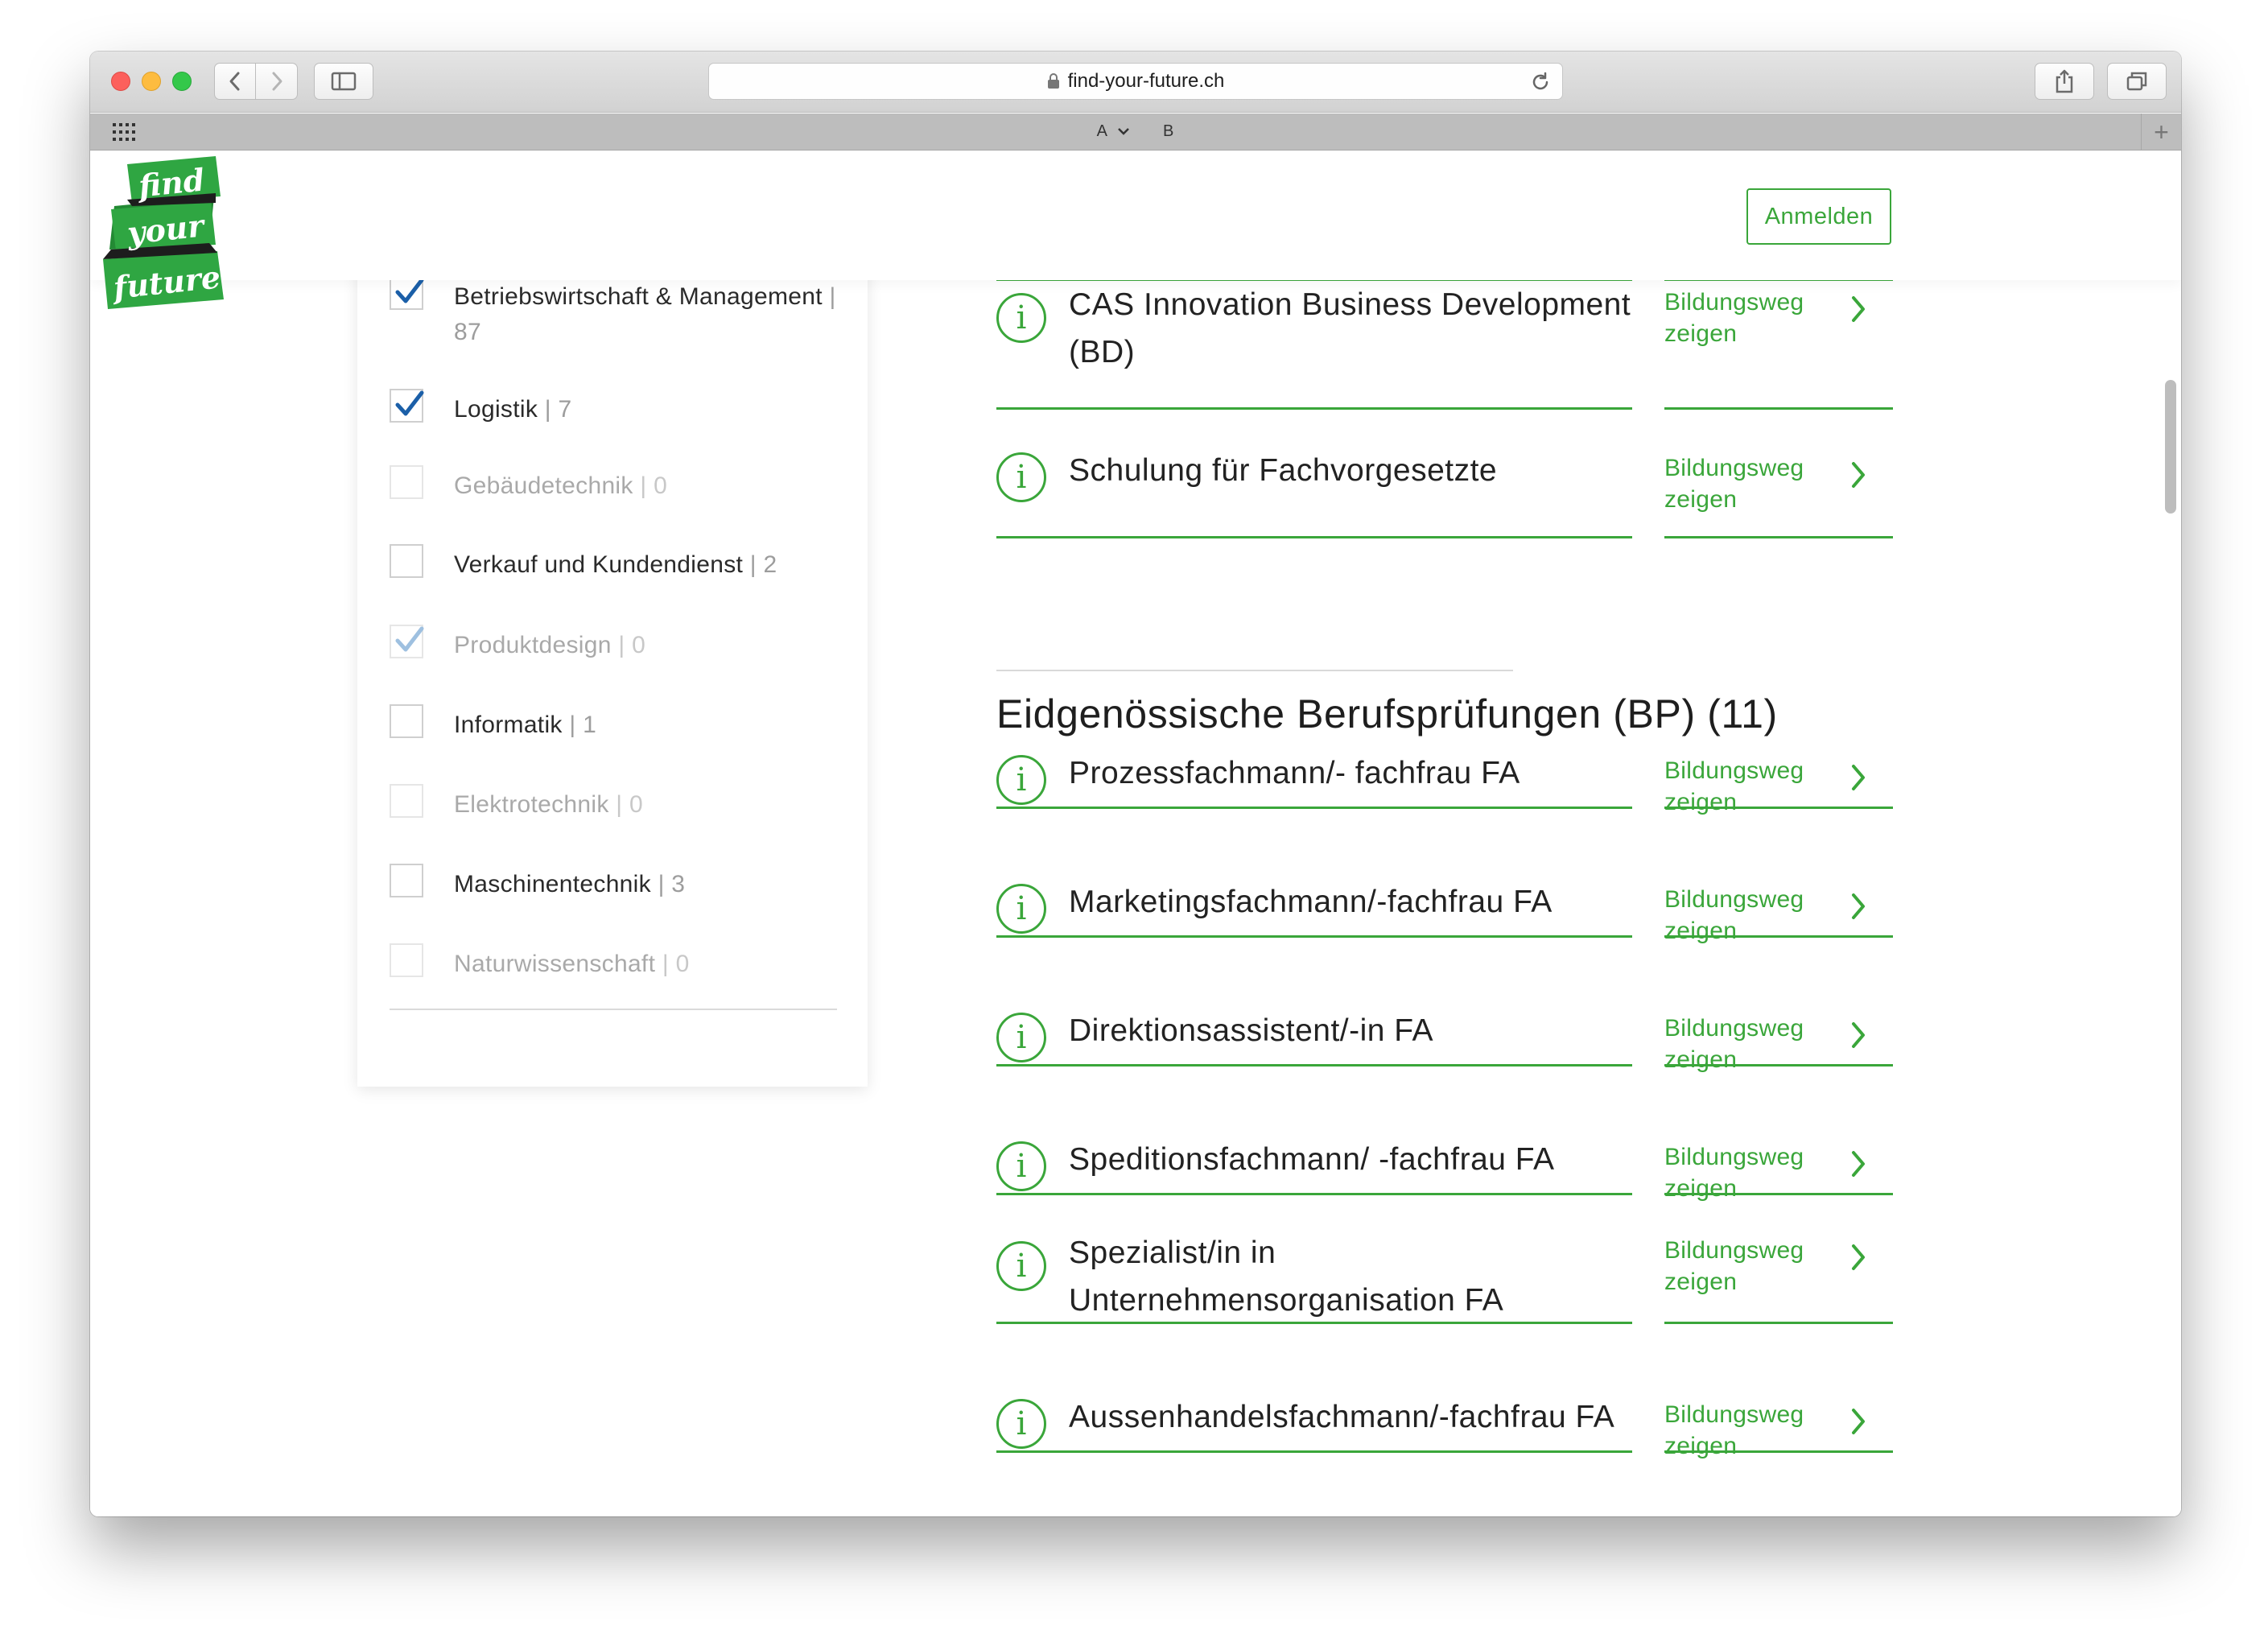 The height and width of the screenshot is (1642, 2268). I want to click on find-your-future-logo: find your future, so click(165, 237).